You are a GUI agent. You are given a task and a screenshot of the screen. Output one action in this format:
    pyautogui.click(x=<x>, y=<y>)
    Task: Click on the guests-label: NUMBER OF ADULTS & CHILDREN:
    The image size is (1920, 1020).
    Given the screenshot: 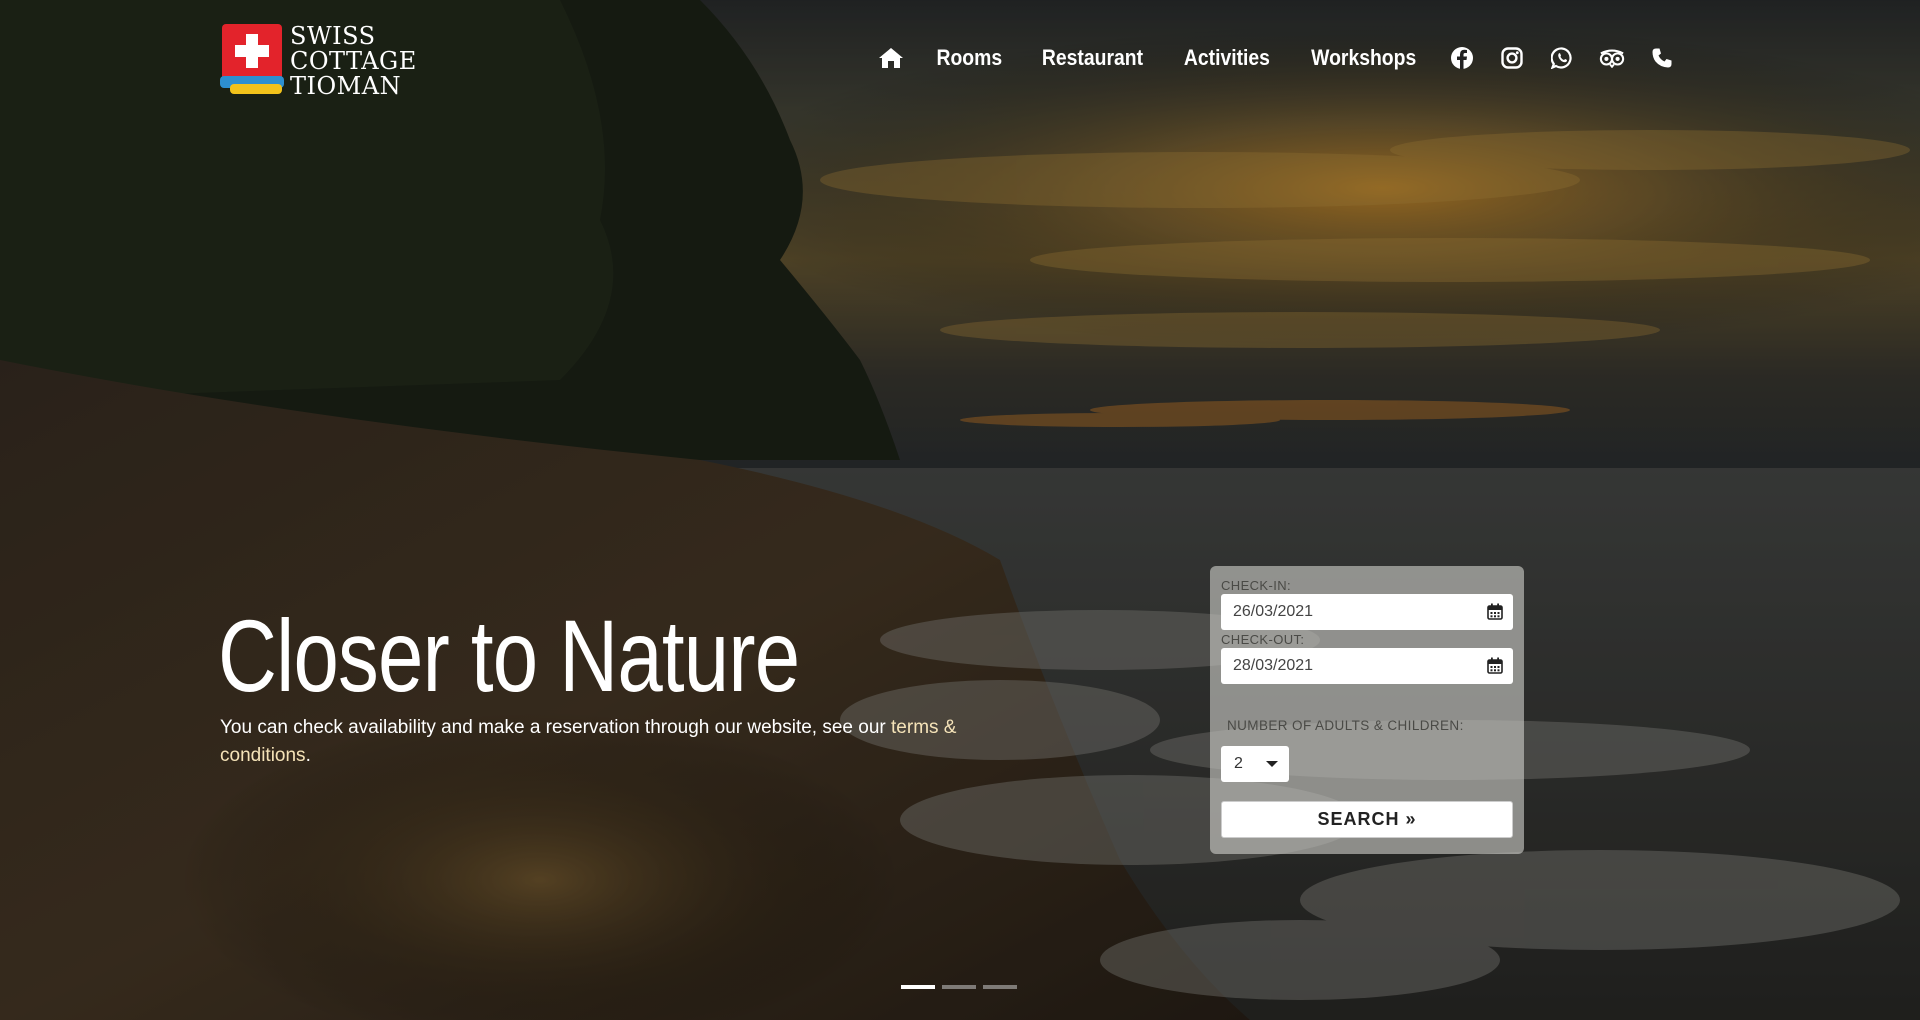 What is the action you would take?
    pyautogui.click(x=1345, y=725)
    